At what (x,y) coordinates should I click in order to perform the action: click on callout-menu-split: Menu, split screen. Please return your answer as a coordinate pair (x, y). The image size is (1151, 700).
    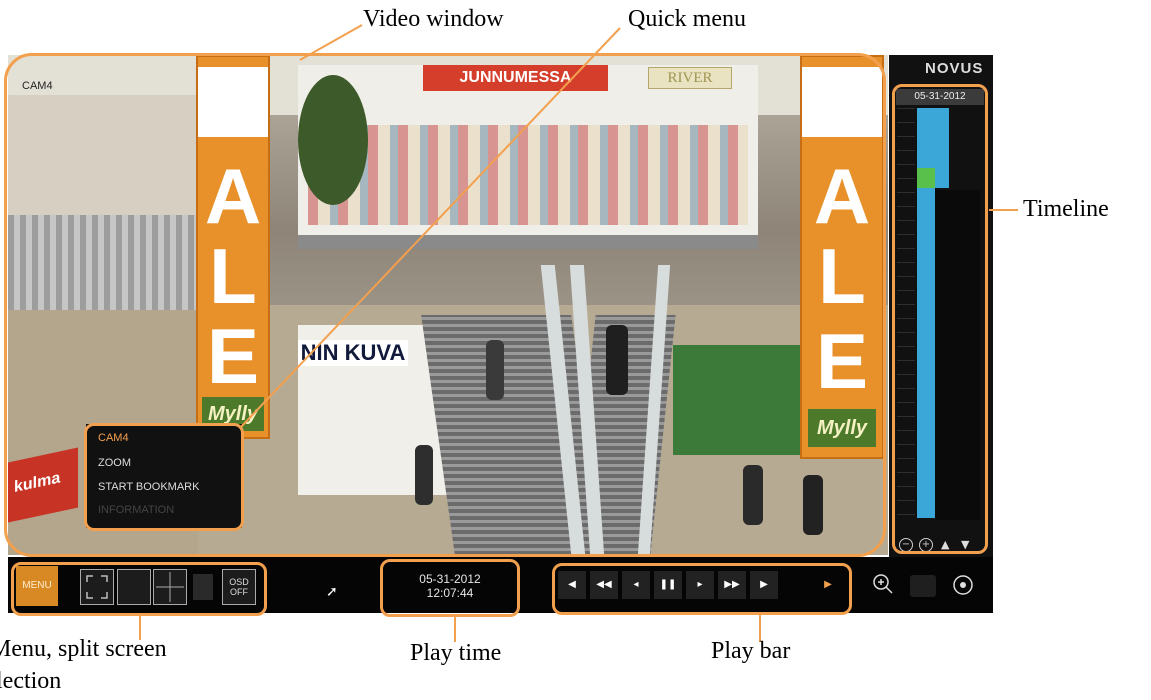
    Looking at the image, I should click on (83, 649).